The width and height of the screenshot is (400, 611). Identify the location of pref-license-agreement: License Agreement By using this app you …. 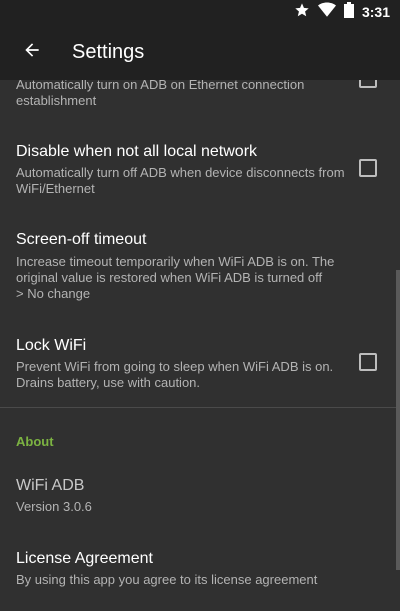
(200, 570).